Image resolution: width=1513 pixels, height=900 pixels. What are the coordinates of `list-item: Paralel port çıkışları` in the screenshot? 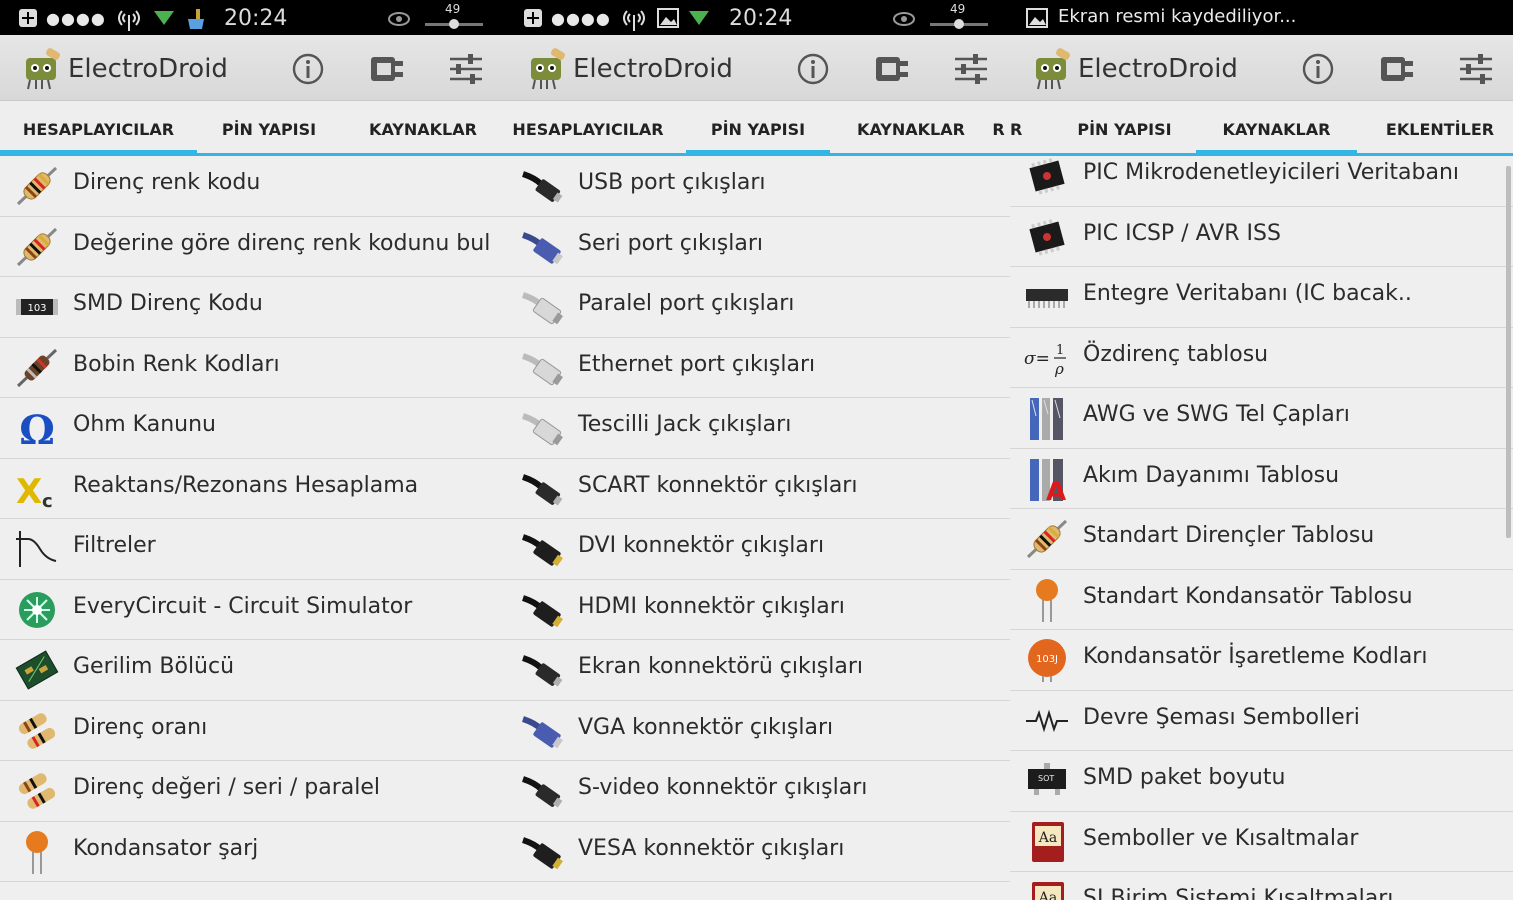 It's located at (757, 307).